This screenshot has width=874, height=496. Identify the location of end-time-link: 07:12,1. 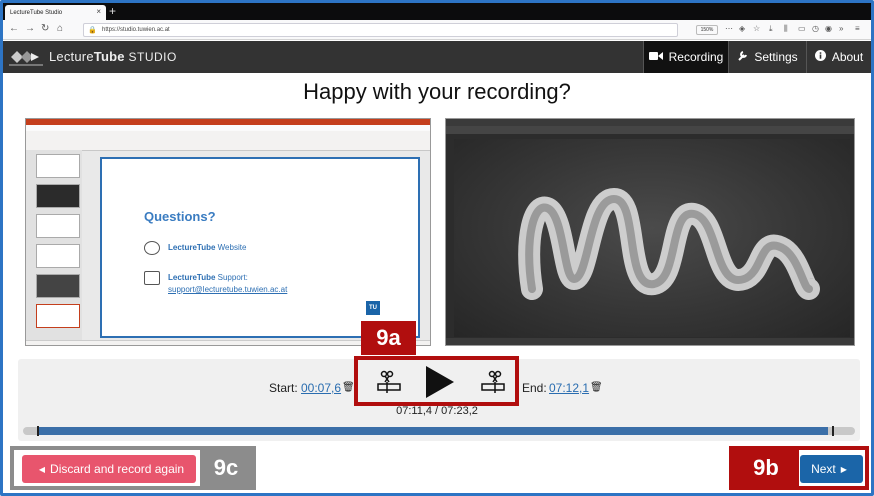
(569, 388).